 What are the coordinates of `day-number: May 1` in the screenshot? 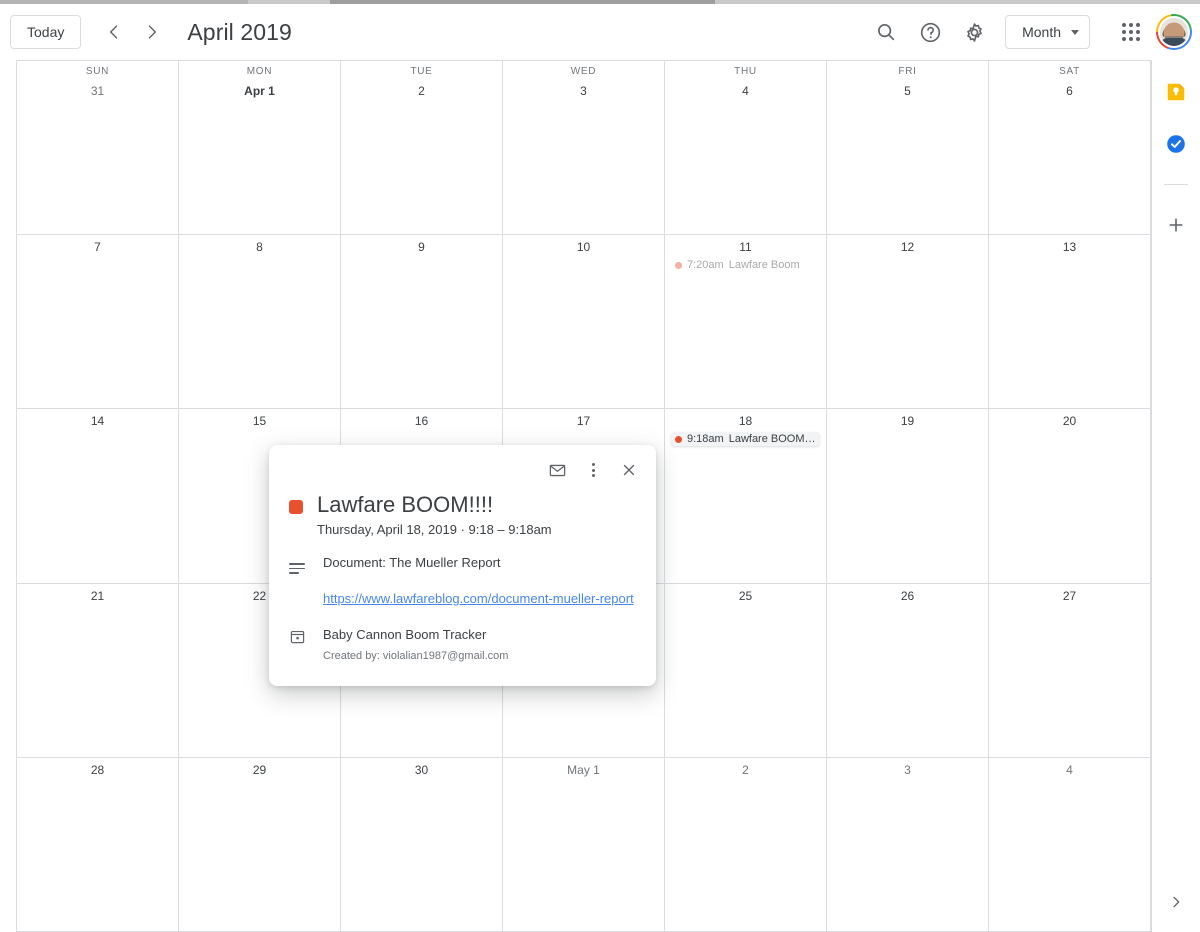 It's located at (583, 770).